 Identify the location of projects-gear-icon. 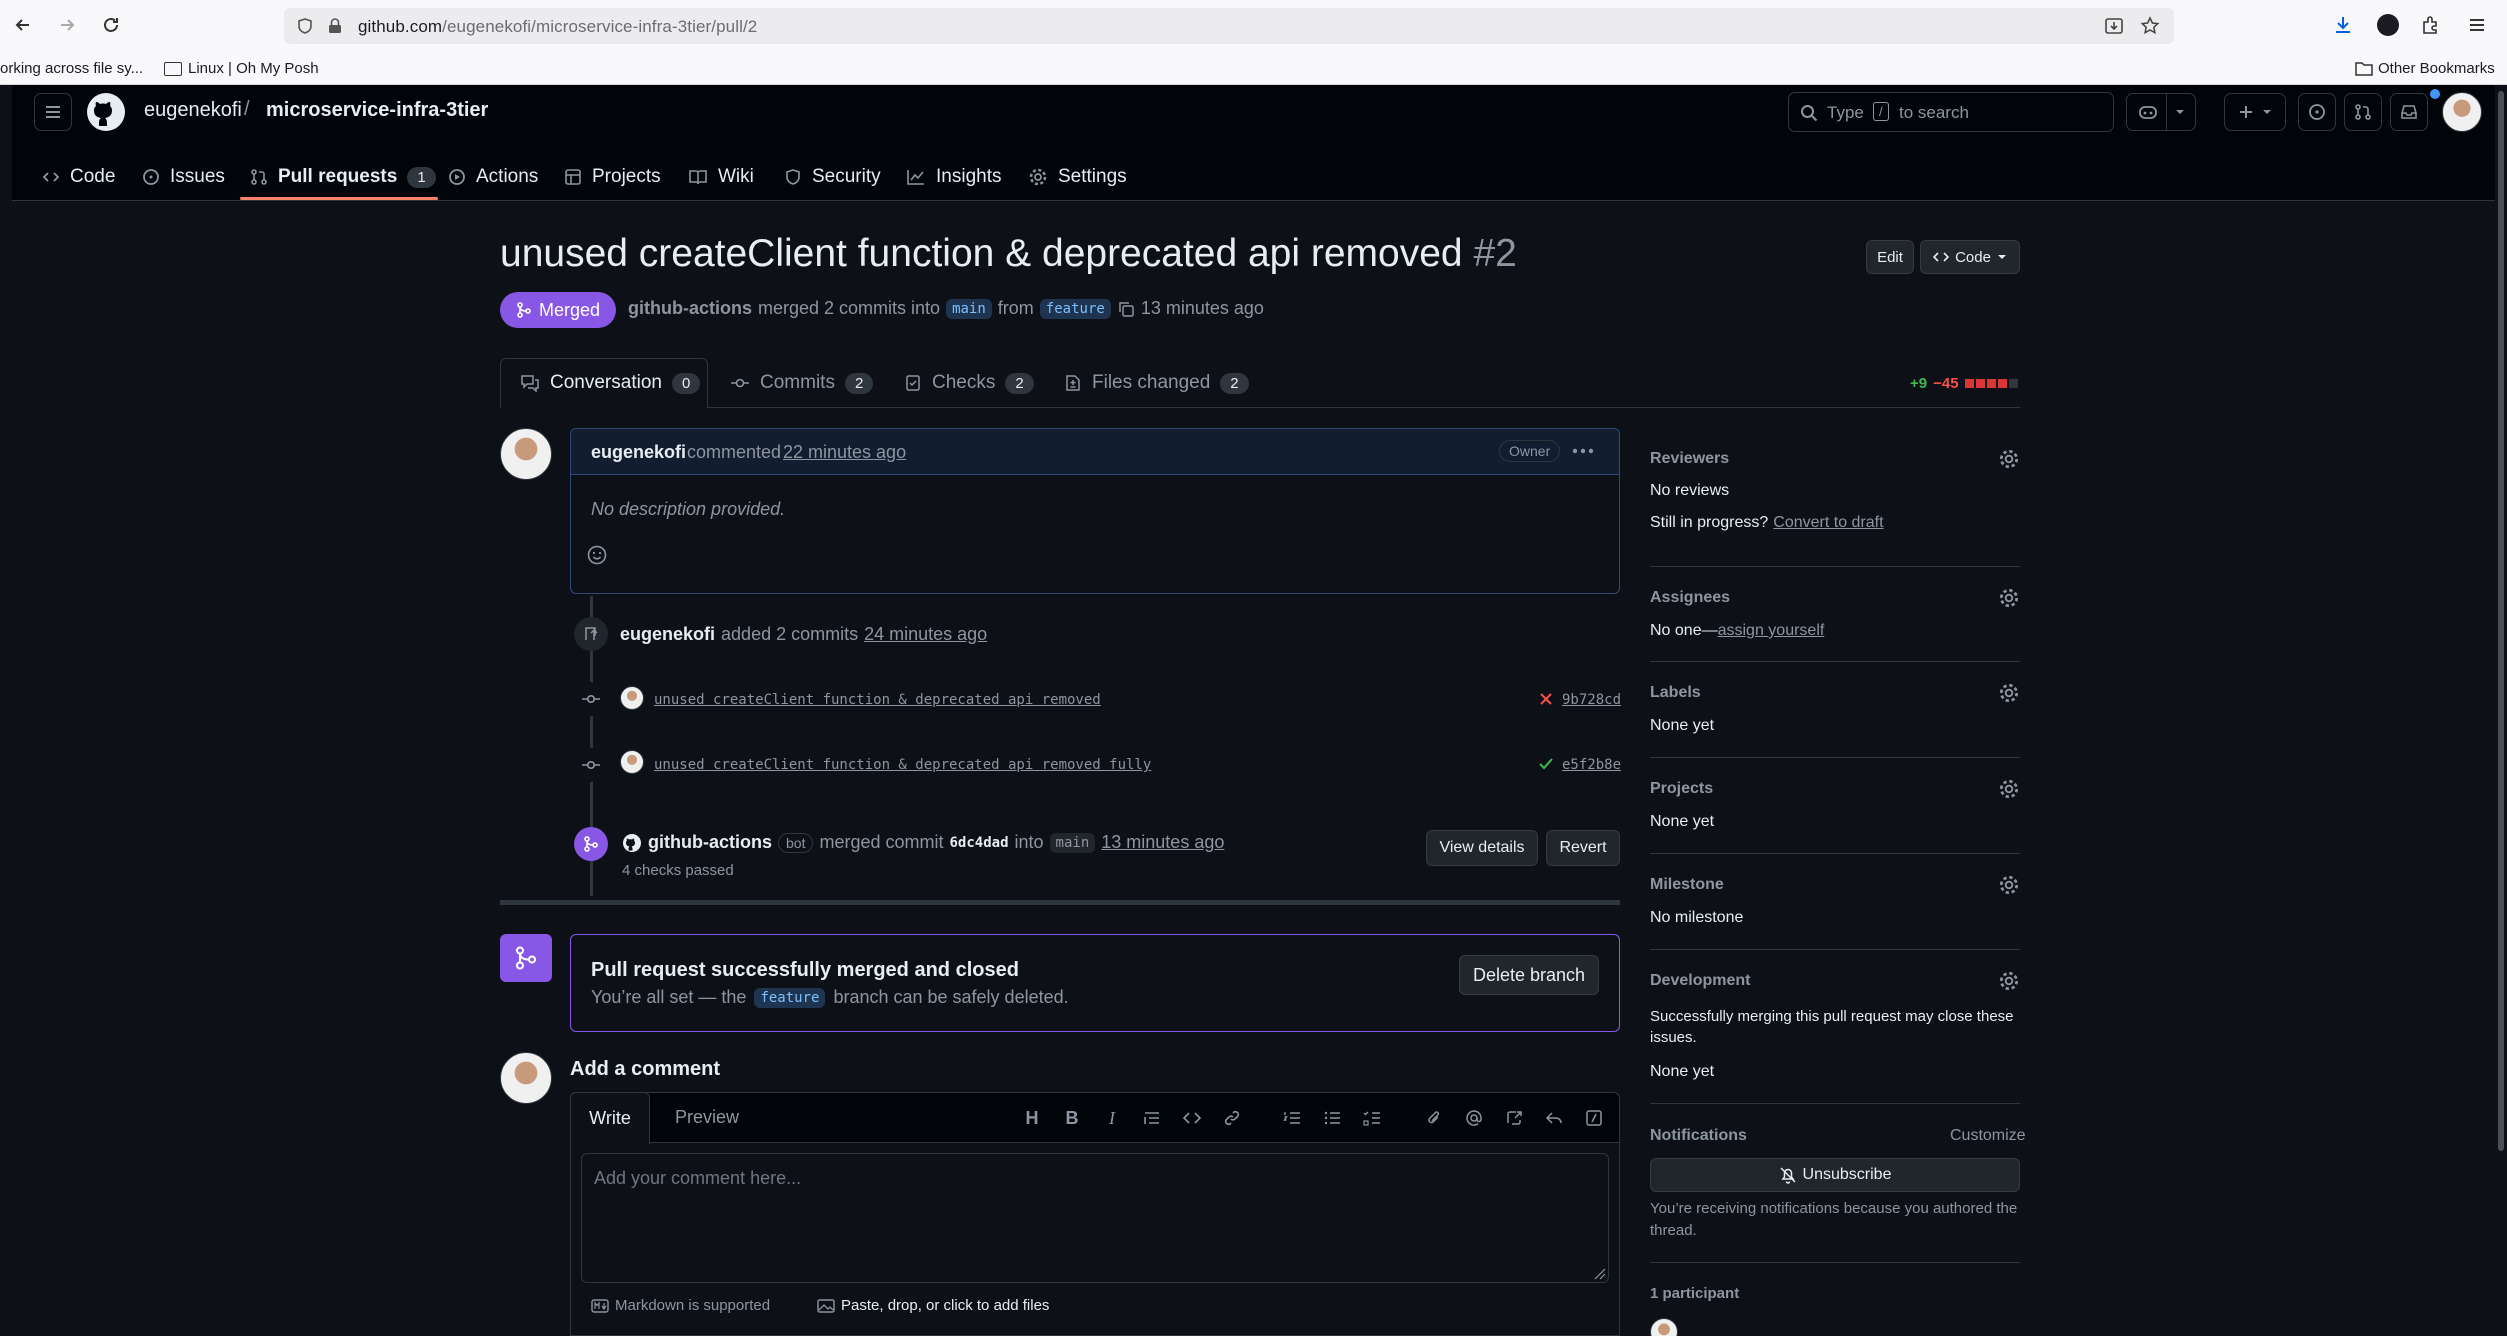
(2009, 789).